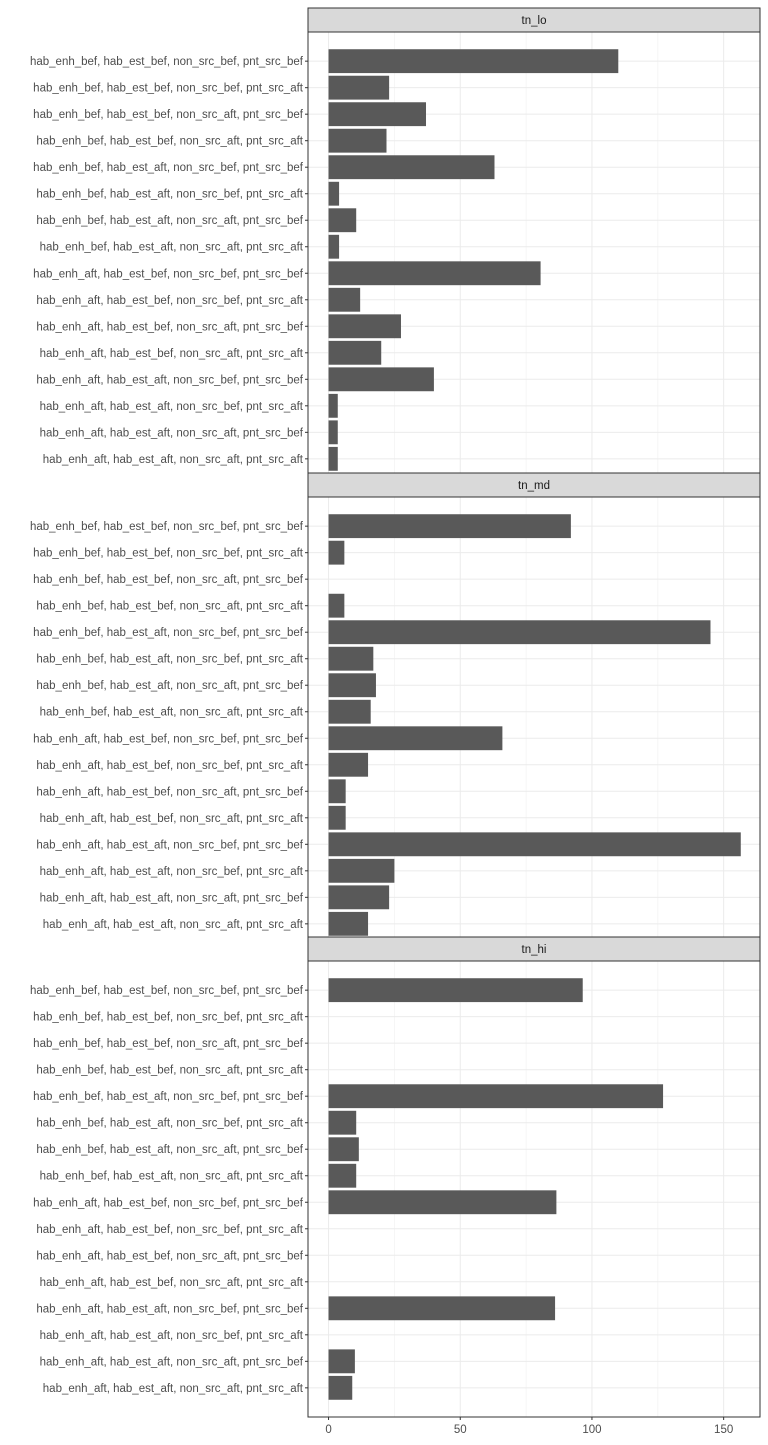 This screenshot has height=1445, width=768. What do you see at coordinates (534, 486) in the screenshot?
I see `strip-label: tn_md` at bounding box center [534, 486].